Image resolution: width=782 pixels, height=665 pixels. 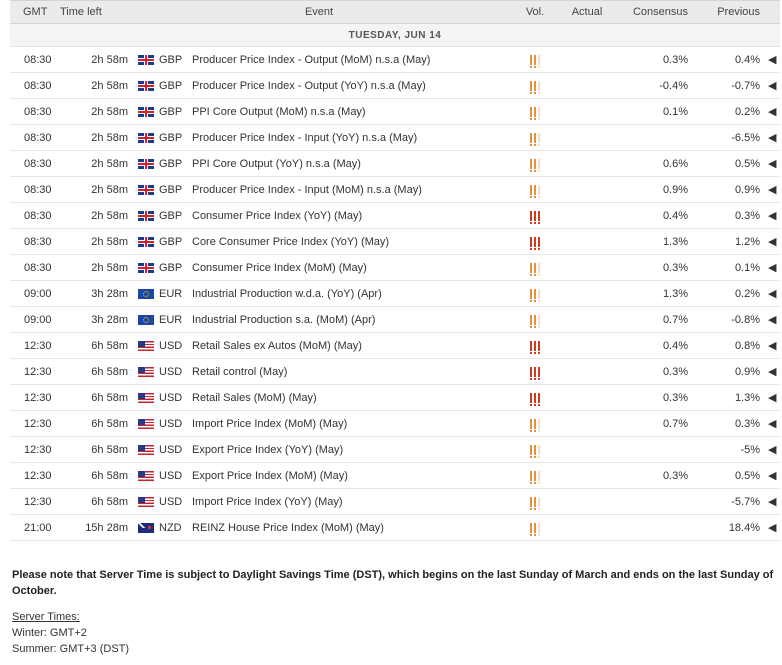 What do you see at coordinates (347, 293) in the screenshot?
I see `row-event: Industrial Production w.d.a. (YoY) (Apr)` at bounding box center [347, 293].